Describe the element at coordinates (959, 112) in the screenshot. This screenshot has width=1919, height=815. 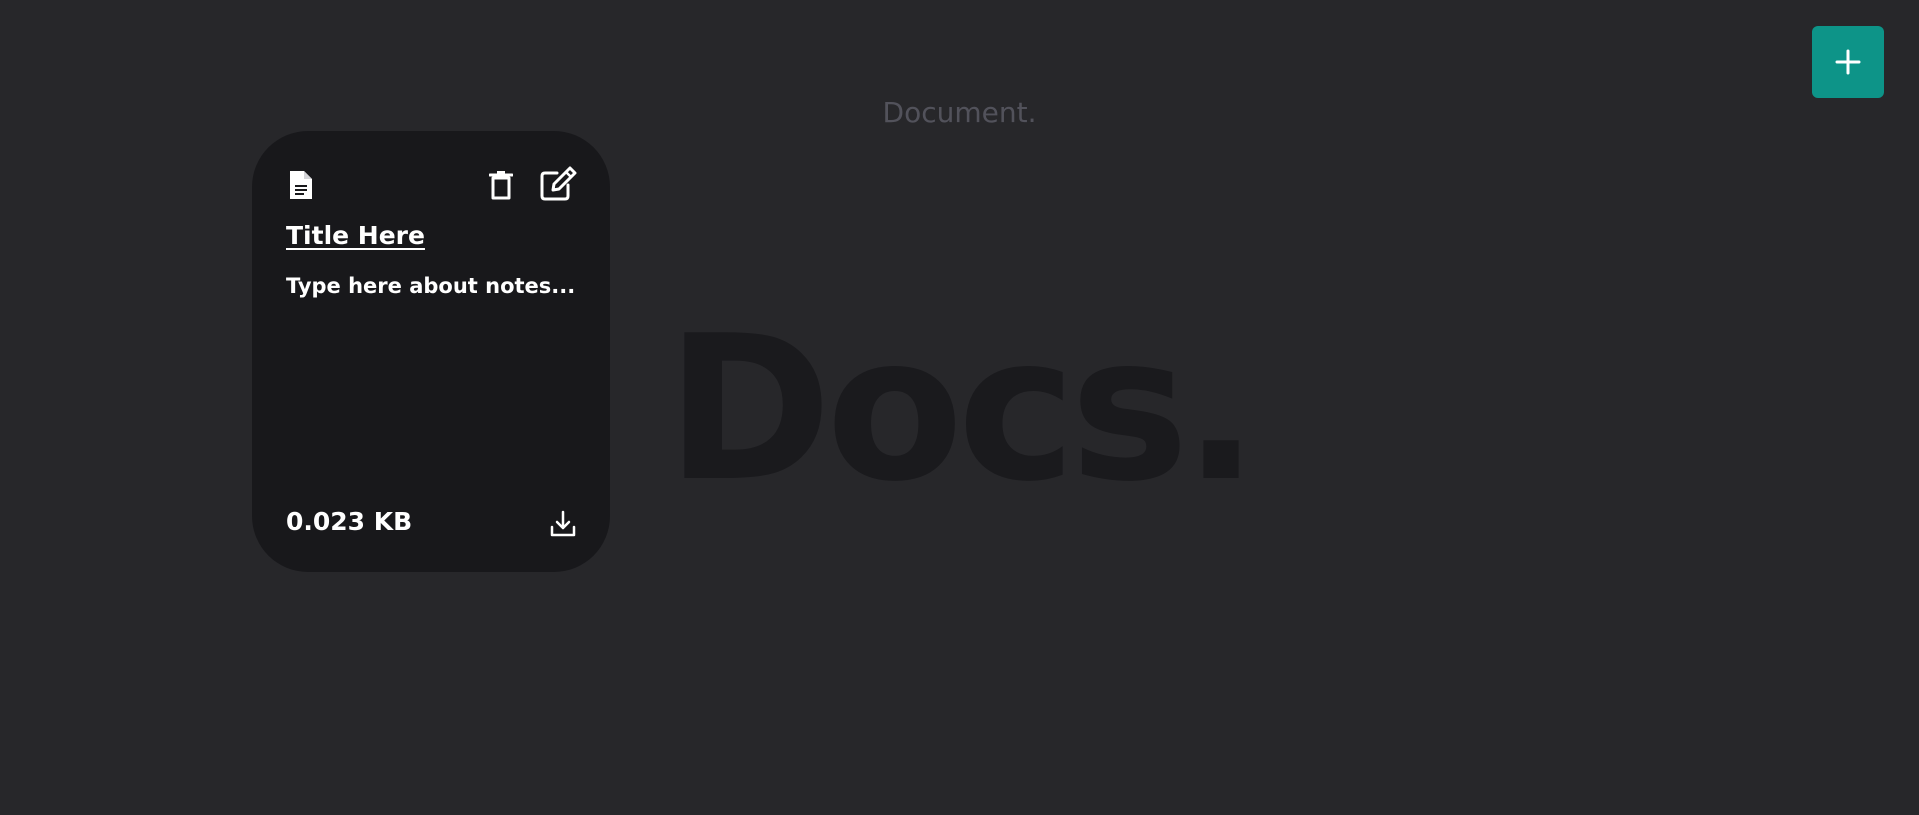
I see `page-heading: Document.` at that location.